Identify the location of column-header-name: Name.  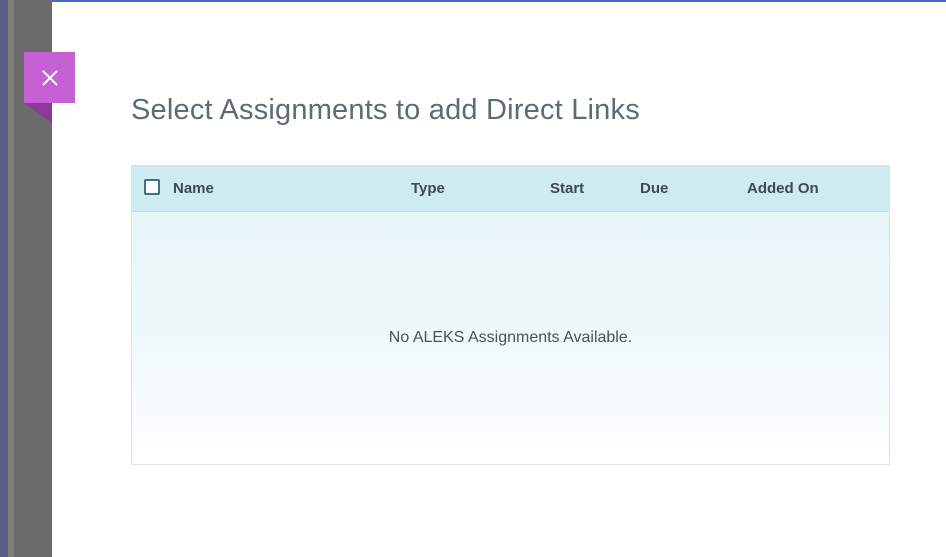
(193, 188).